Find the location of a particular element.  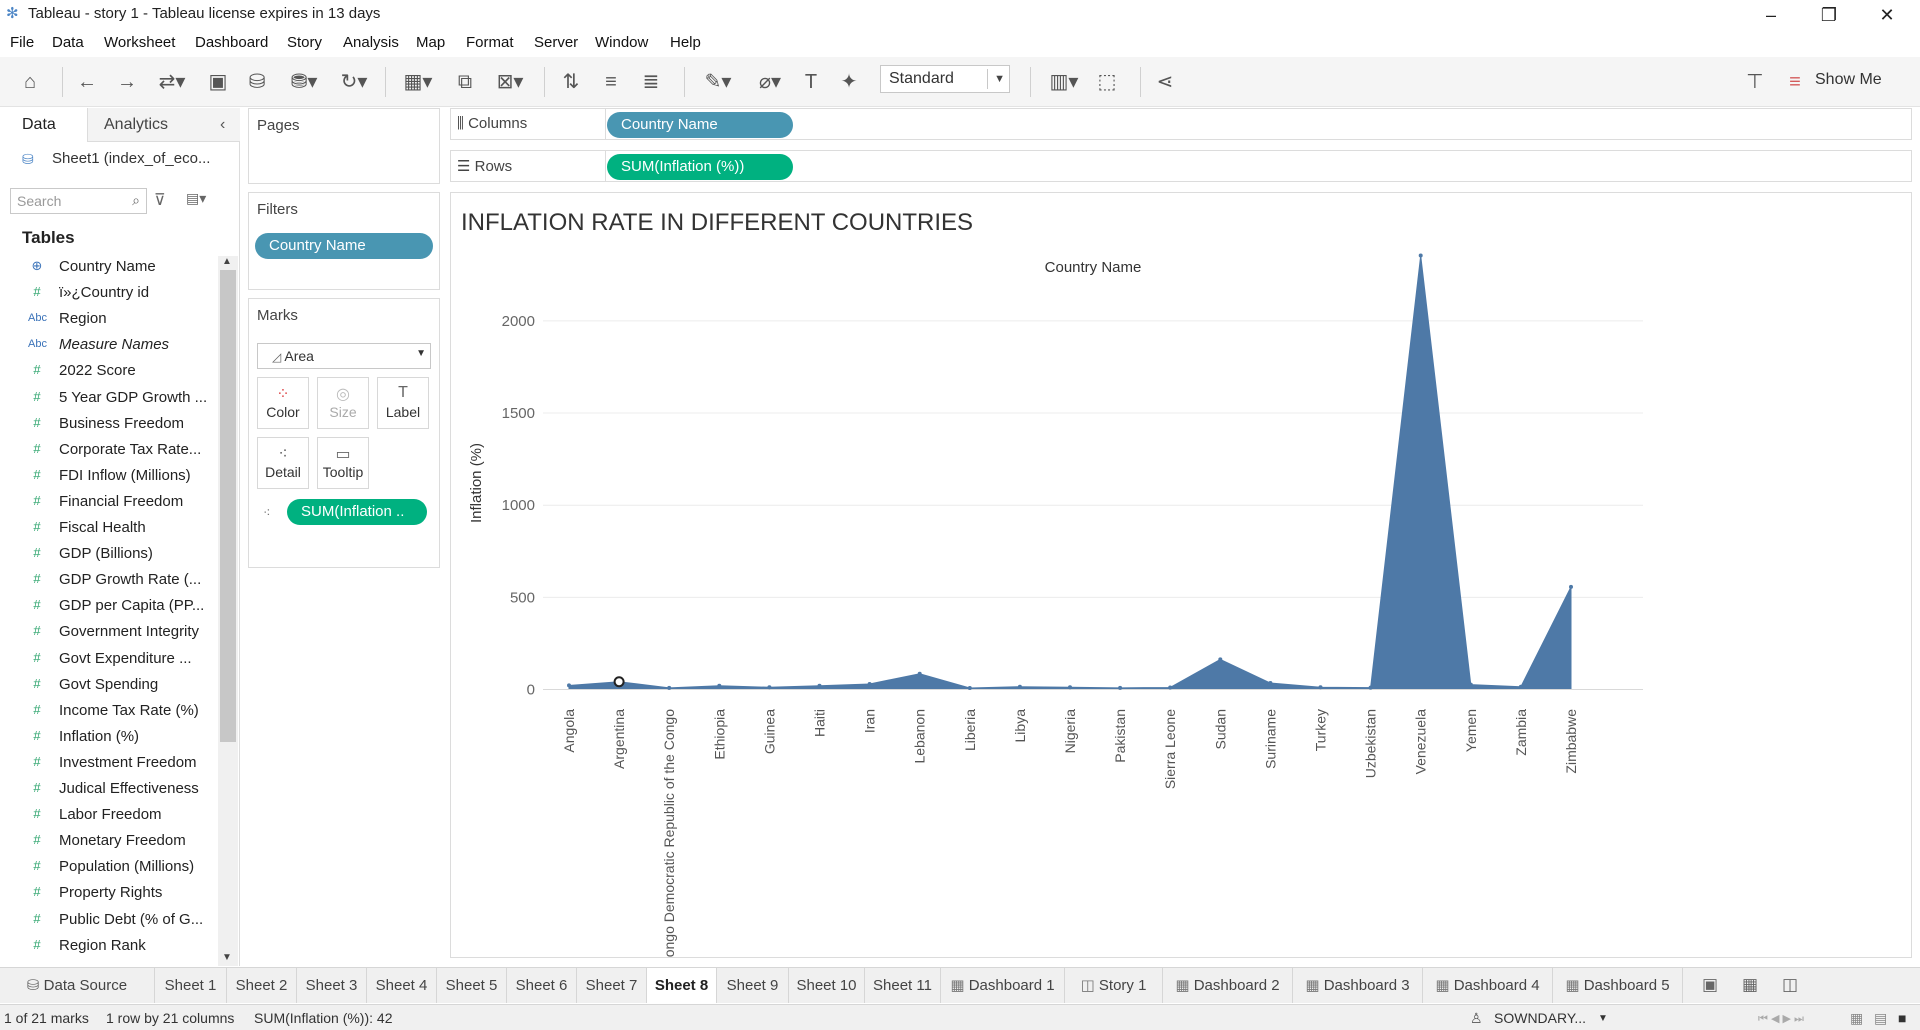

highlight-icon: ✎▾ is located at coordinates (718, 82).